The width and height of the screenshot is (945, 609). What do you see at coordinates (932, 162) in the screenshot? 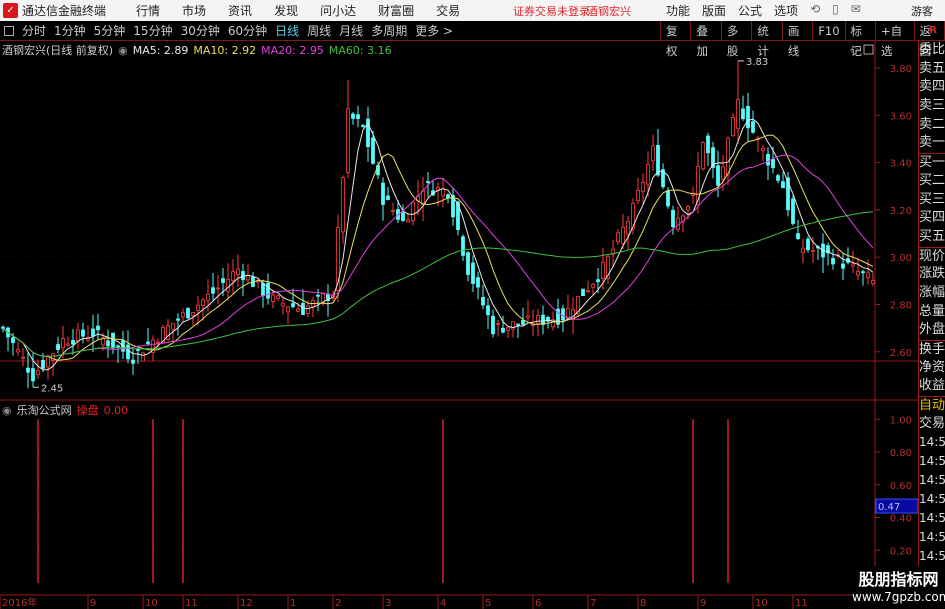
I see `quote-label: 买一` at bounding box center [932, 162].